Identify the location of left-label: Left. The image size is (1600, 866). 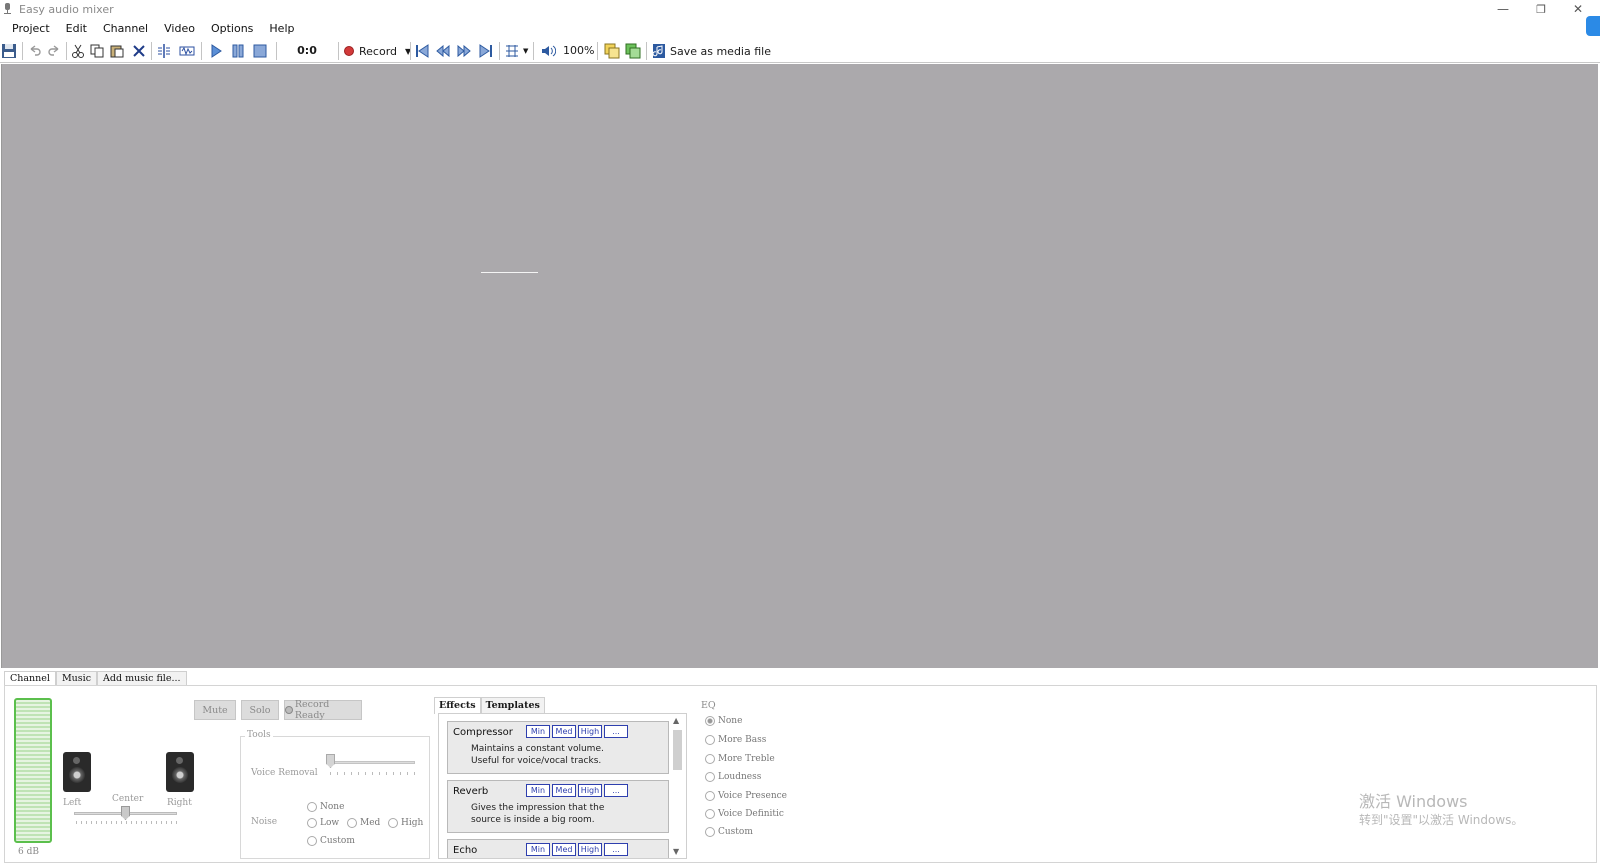
(72, 803).